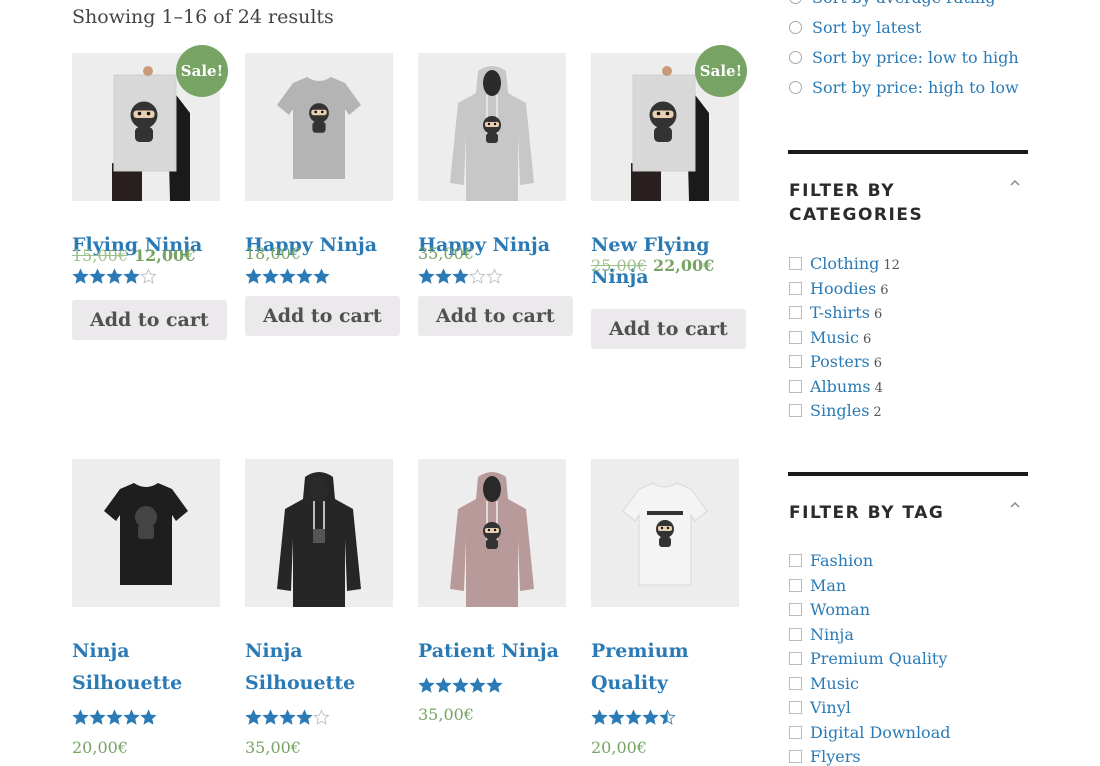 This screenshot has width=1100, height=766. I want to click on tag-label: Digital Download, so click(880, 732).